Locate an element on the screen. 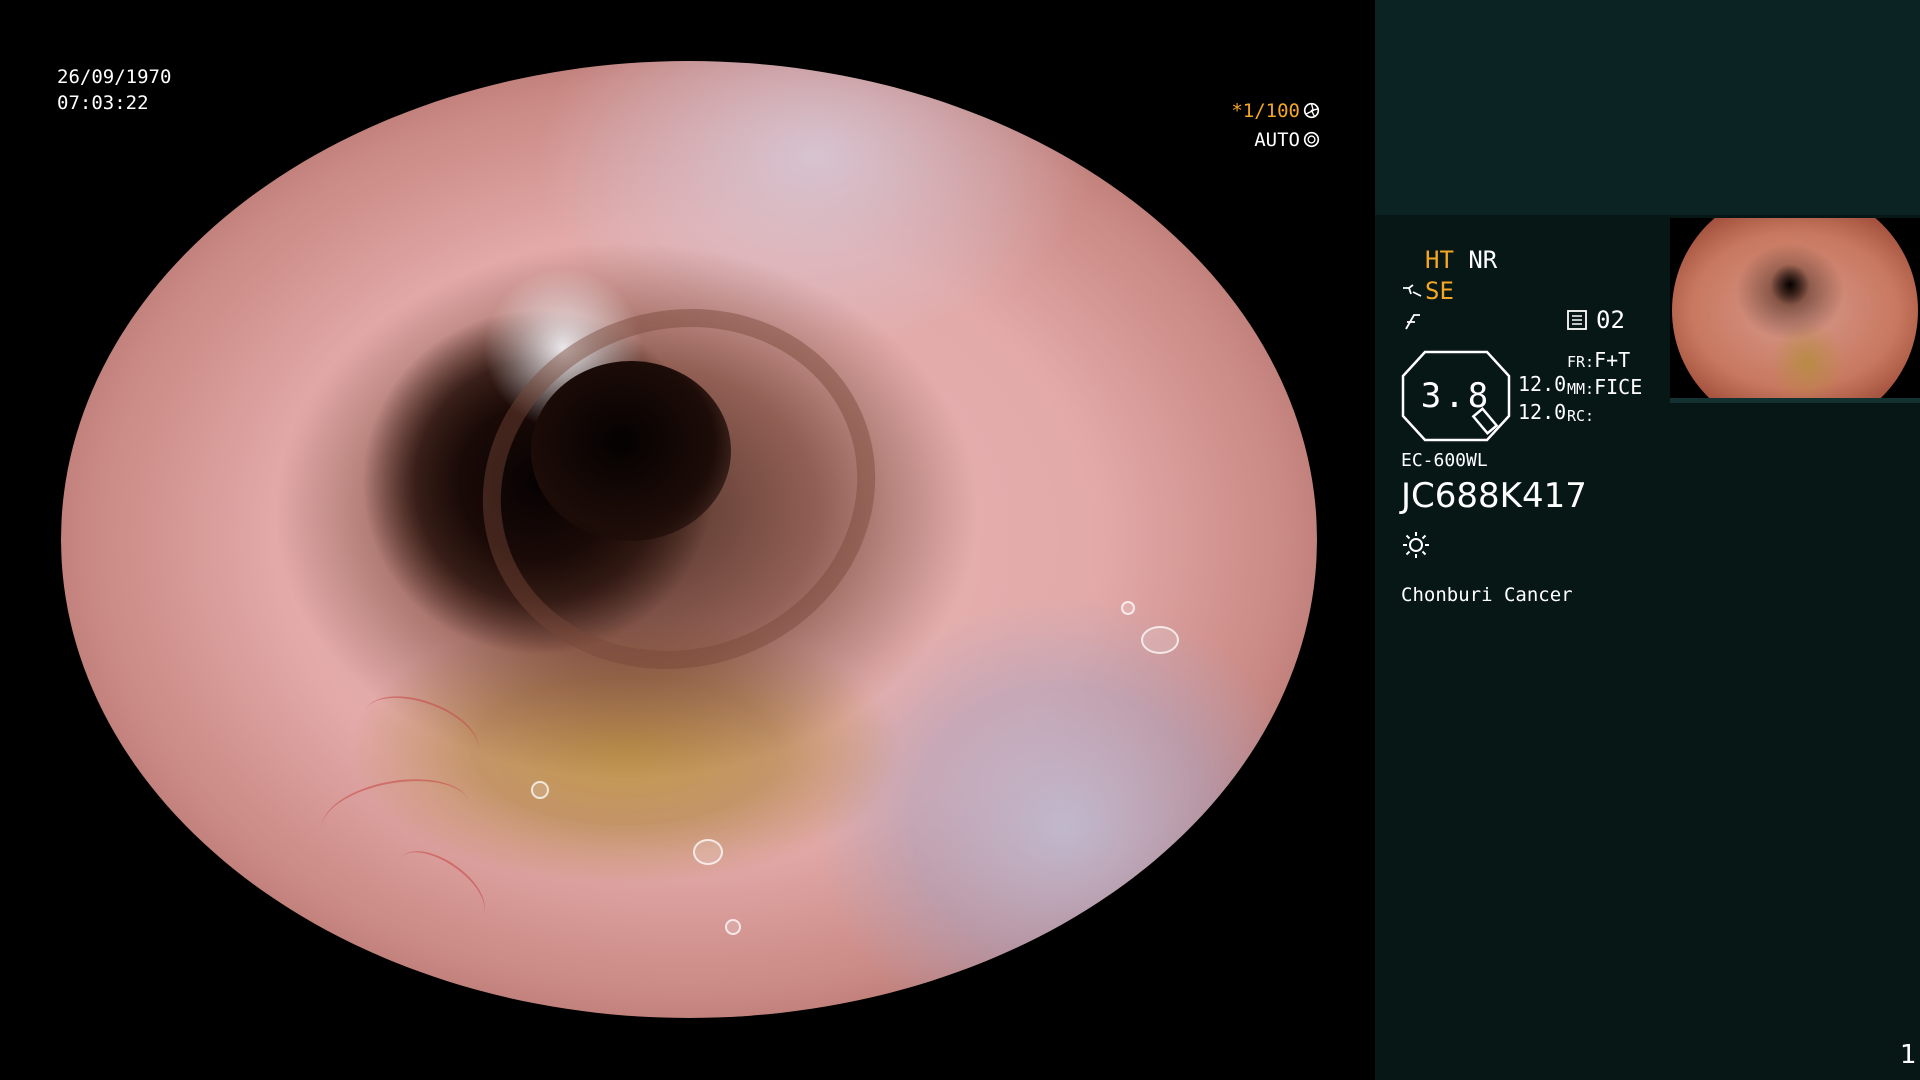  scope-model: EC-600WL is located at coordinates (1444, 460).